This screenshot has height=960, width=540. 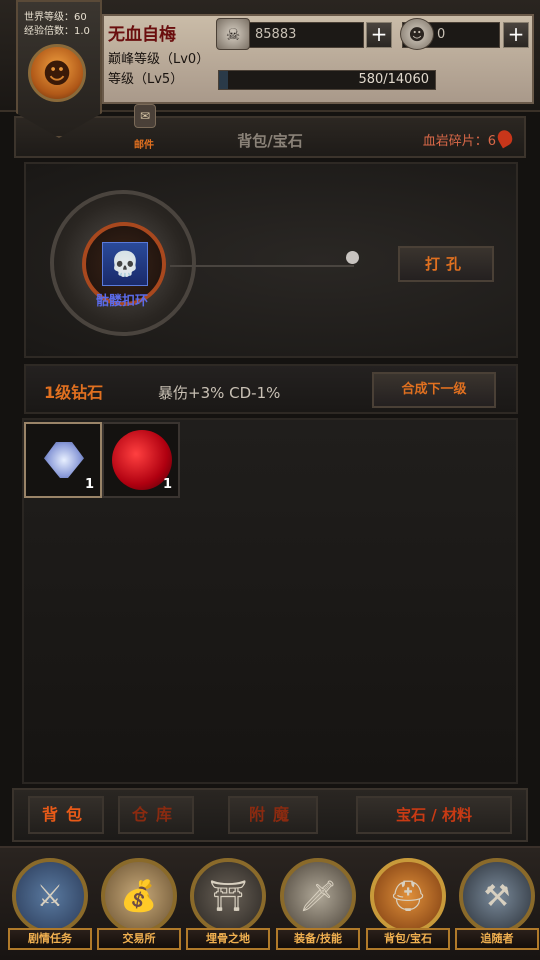 I want to click on money-bag-icon: 💰, so click(x=139, y=896).